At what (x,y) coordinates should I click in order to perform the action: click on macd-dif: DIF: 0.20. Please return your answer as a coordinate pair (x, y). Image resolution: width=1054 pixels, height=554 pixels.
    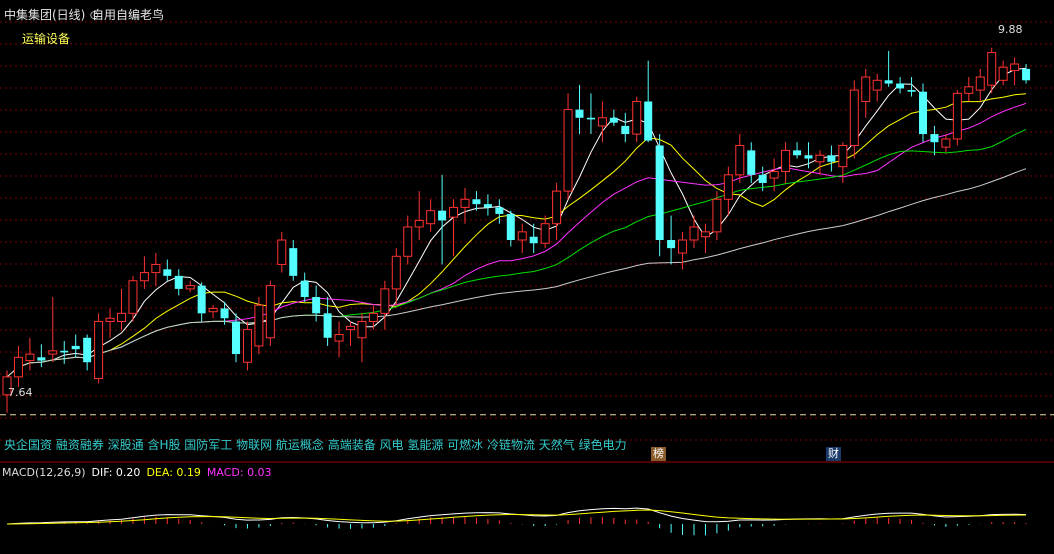
    Looking at the image, I should click on (116, 472).